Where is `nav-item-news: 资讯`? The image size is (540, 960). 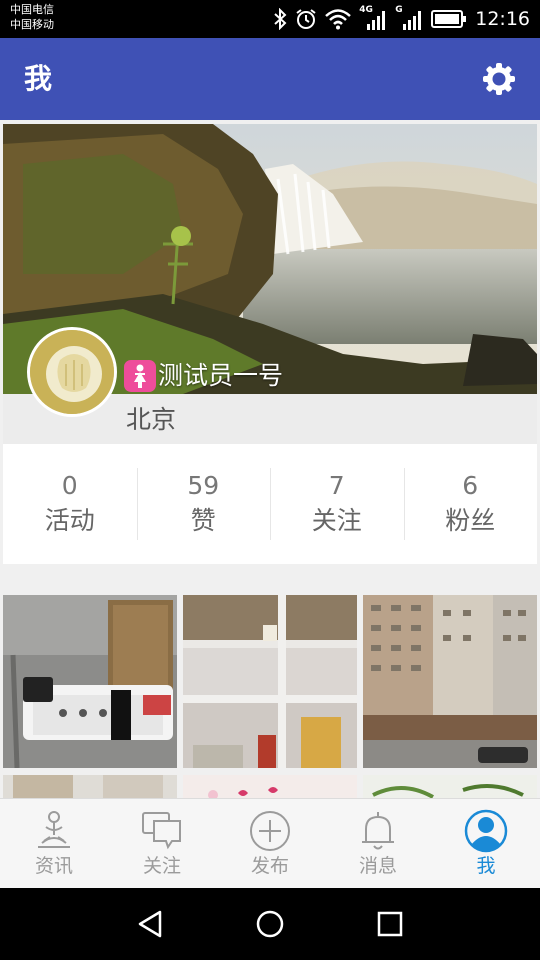 nav-item-news: 资讯 is located at coordinates (54, 843).